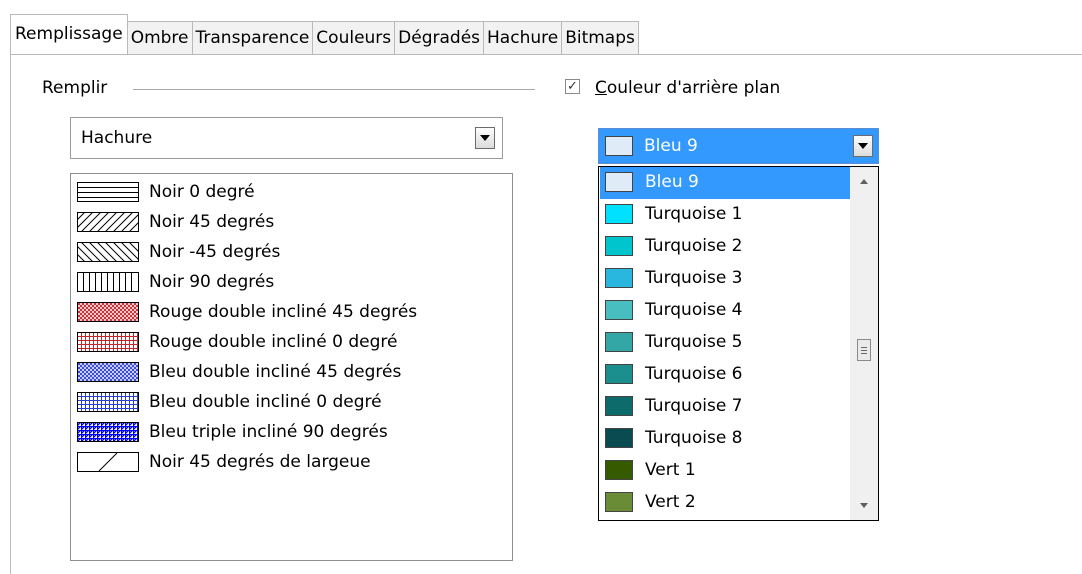 Image resolution: width=1082 pixels, height=574 pixels. I want to click on hatch-item-label: Rouge double incliné 0 degré, so click(273, 342).